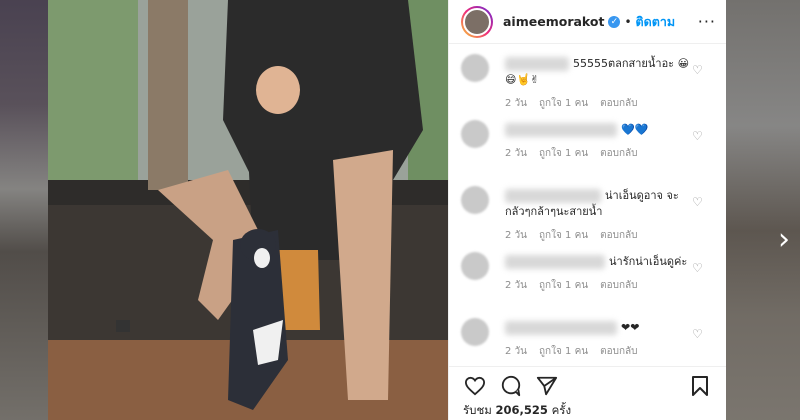 This screenshot has height=420, width=800. Describe the element at coordinates (477, 21) in the screenshot. I see `avatar` at that location.